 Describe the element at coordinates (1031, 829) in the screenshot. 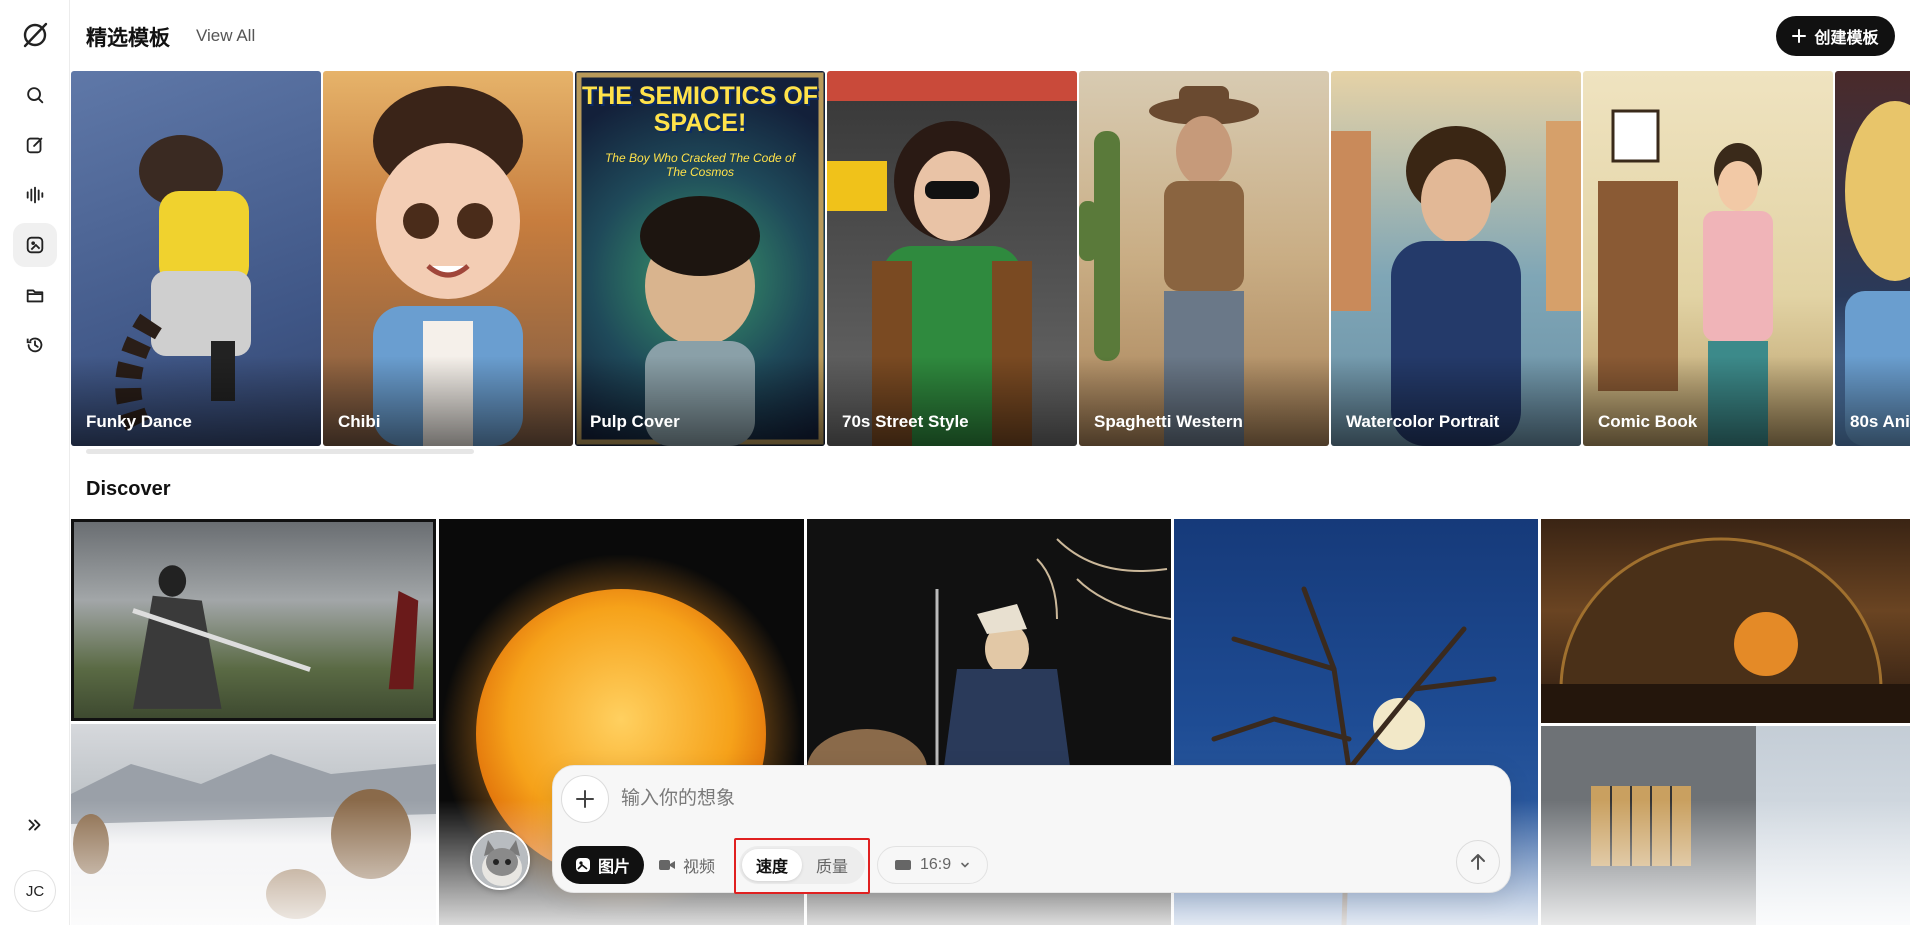

I see `prompt-composer: 图片 视频 速度 质量 16:9` at that location.